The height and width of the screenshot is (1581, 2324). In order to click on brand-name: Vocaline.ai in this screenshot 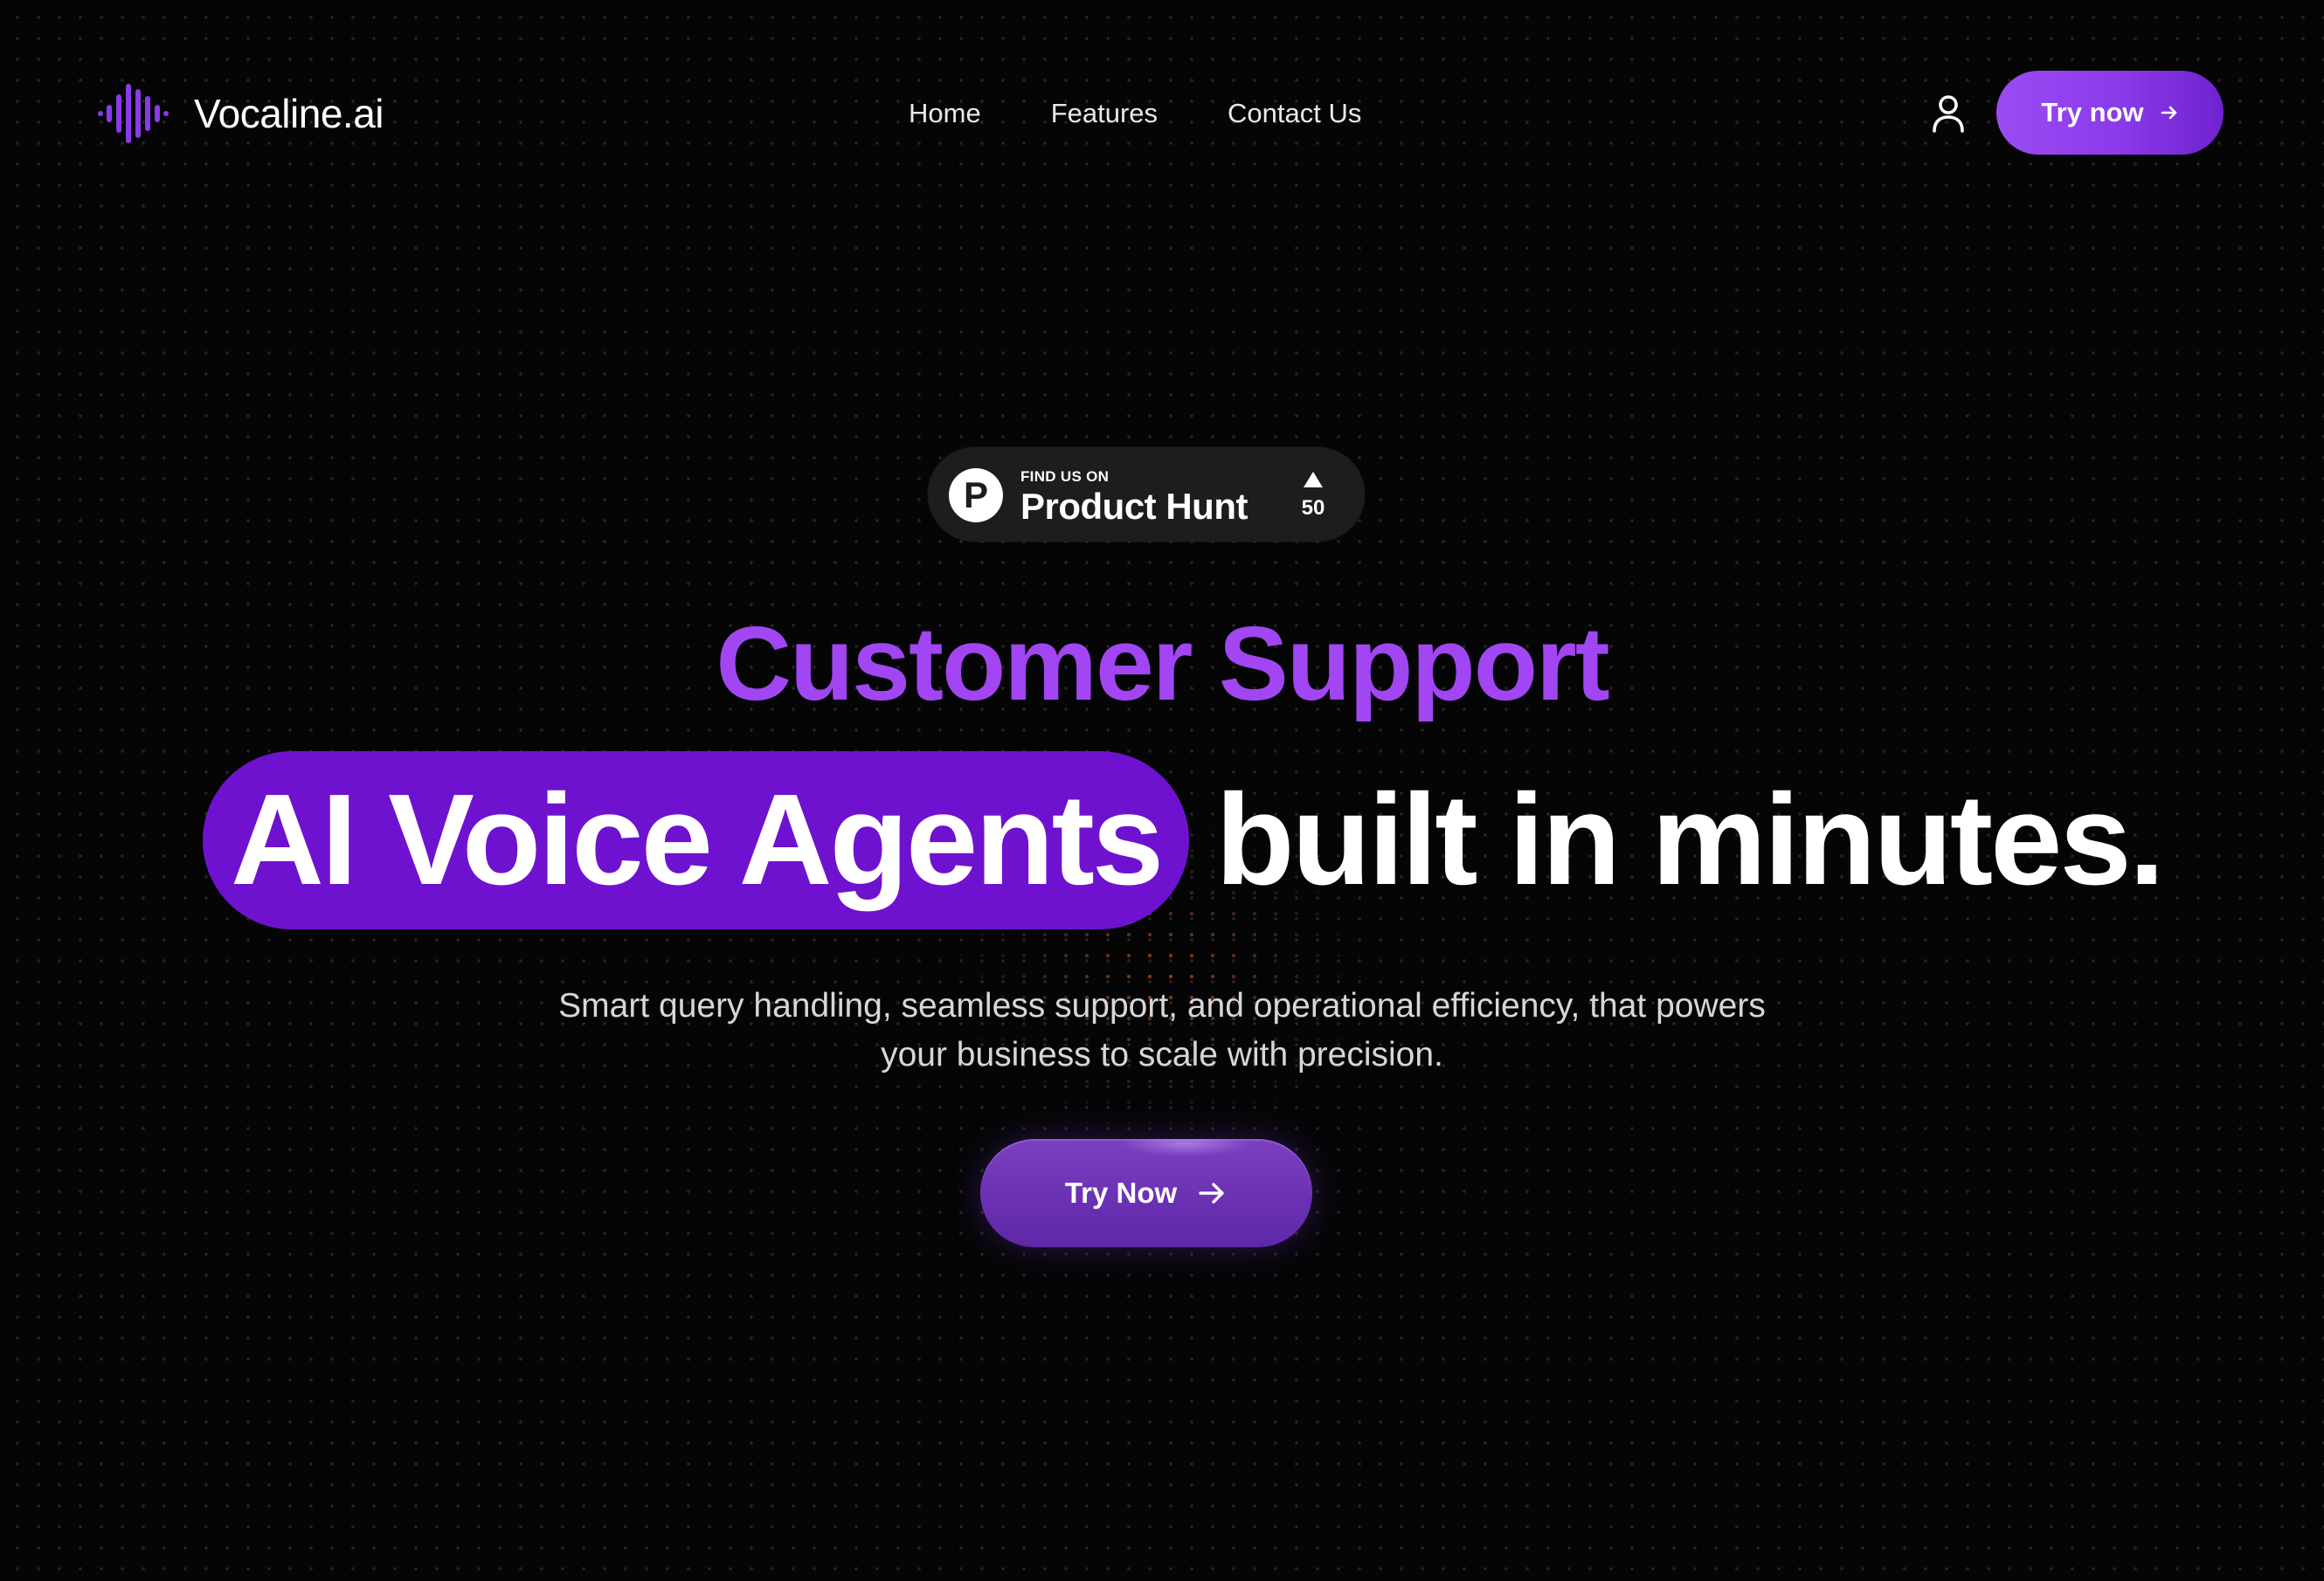, I will do `click(289, 113)`.